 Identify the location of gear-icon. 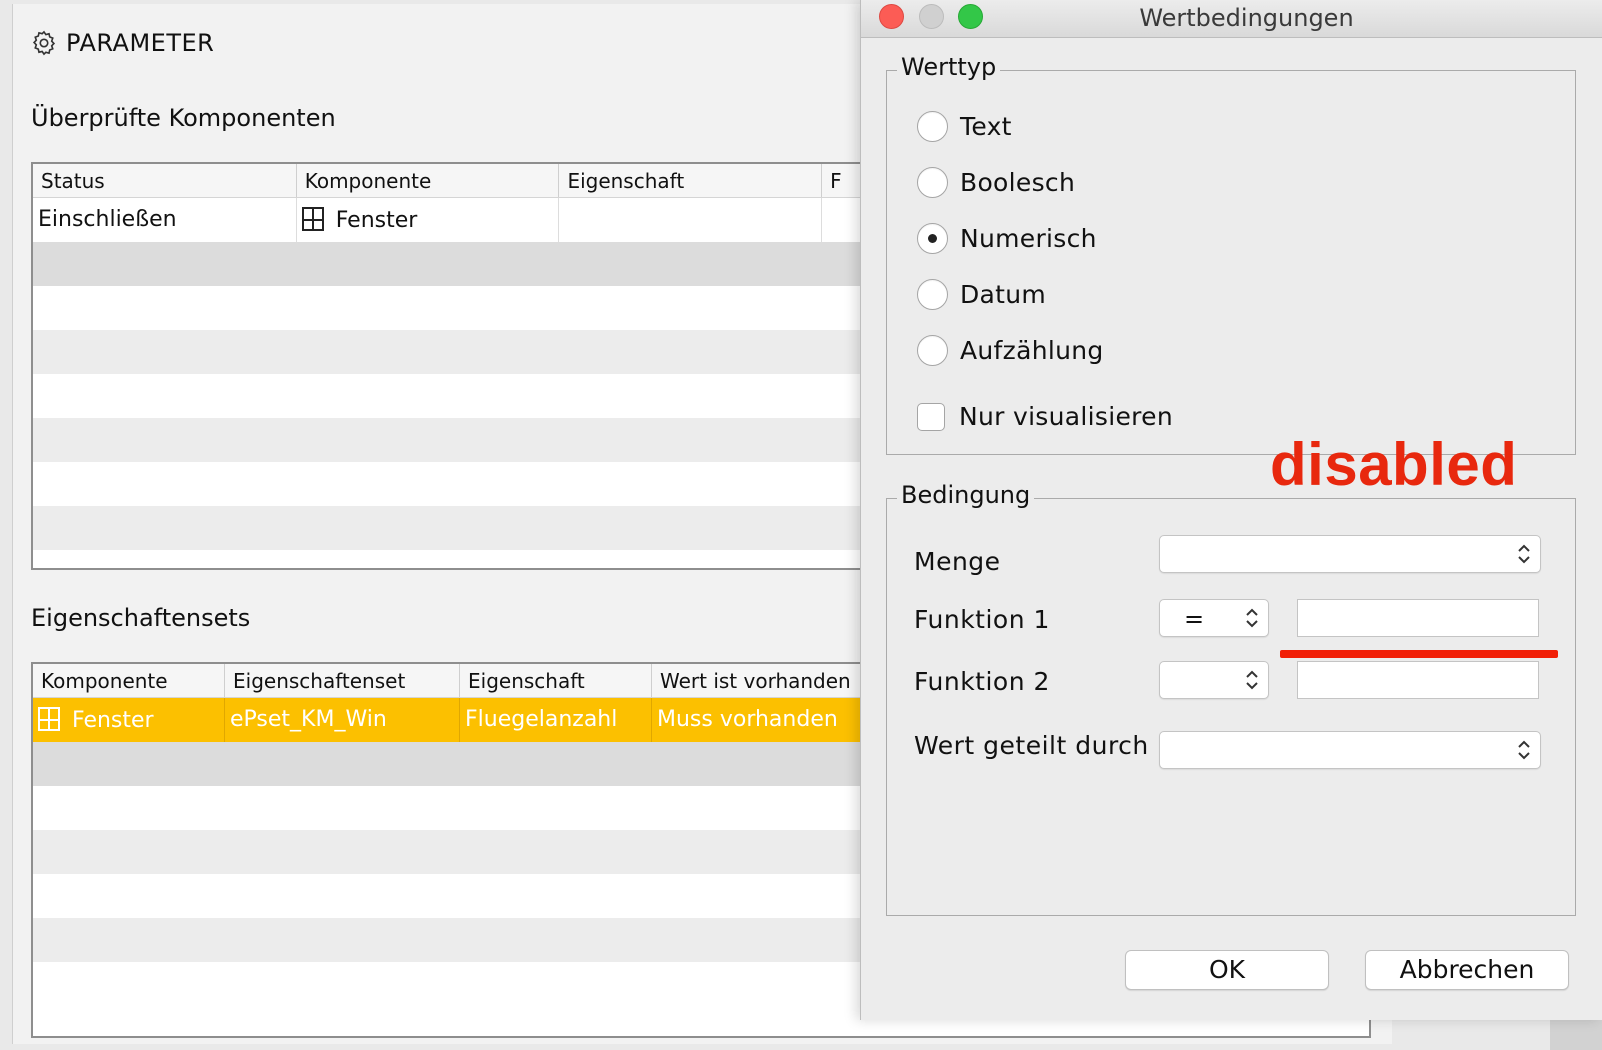
(44, 43).